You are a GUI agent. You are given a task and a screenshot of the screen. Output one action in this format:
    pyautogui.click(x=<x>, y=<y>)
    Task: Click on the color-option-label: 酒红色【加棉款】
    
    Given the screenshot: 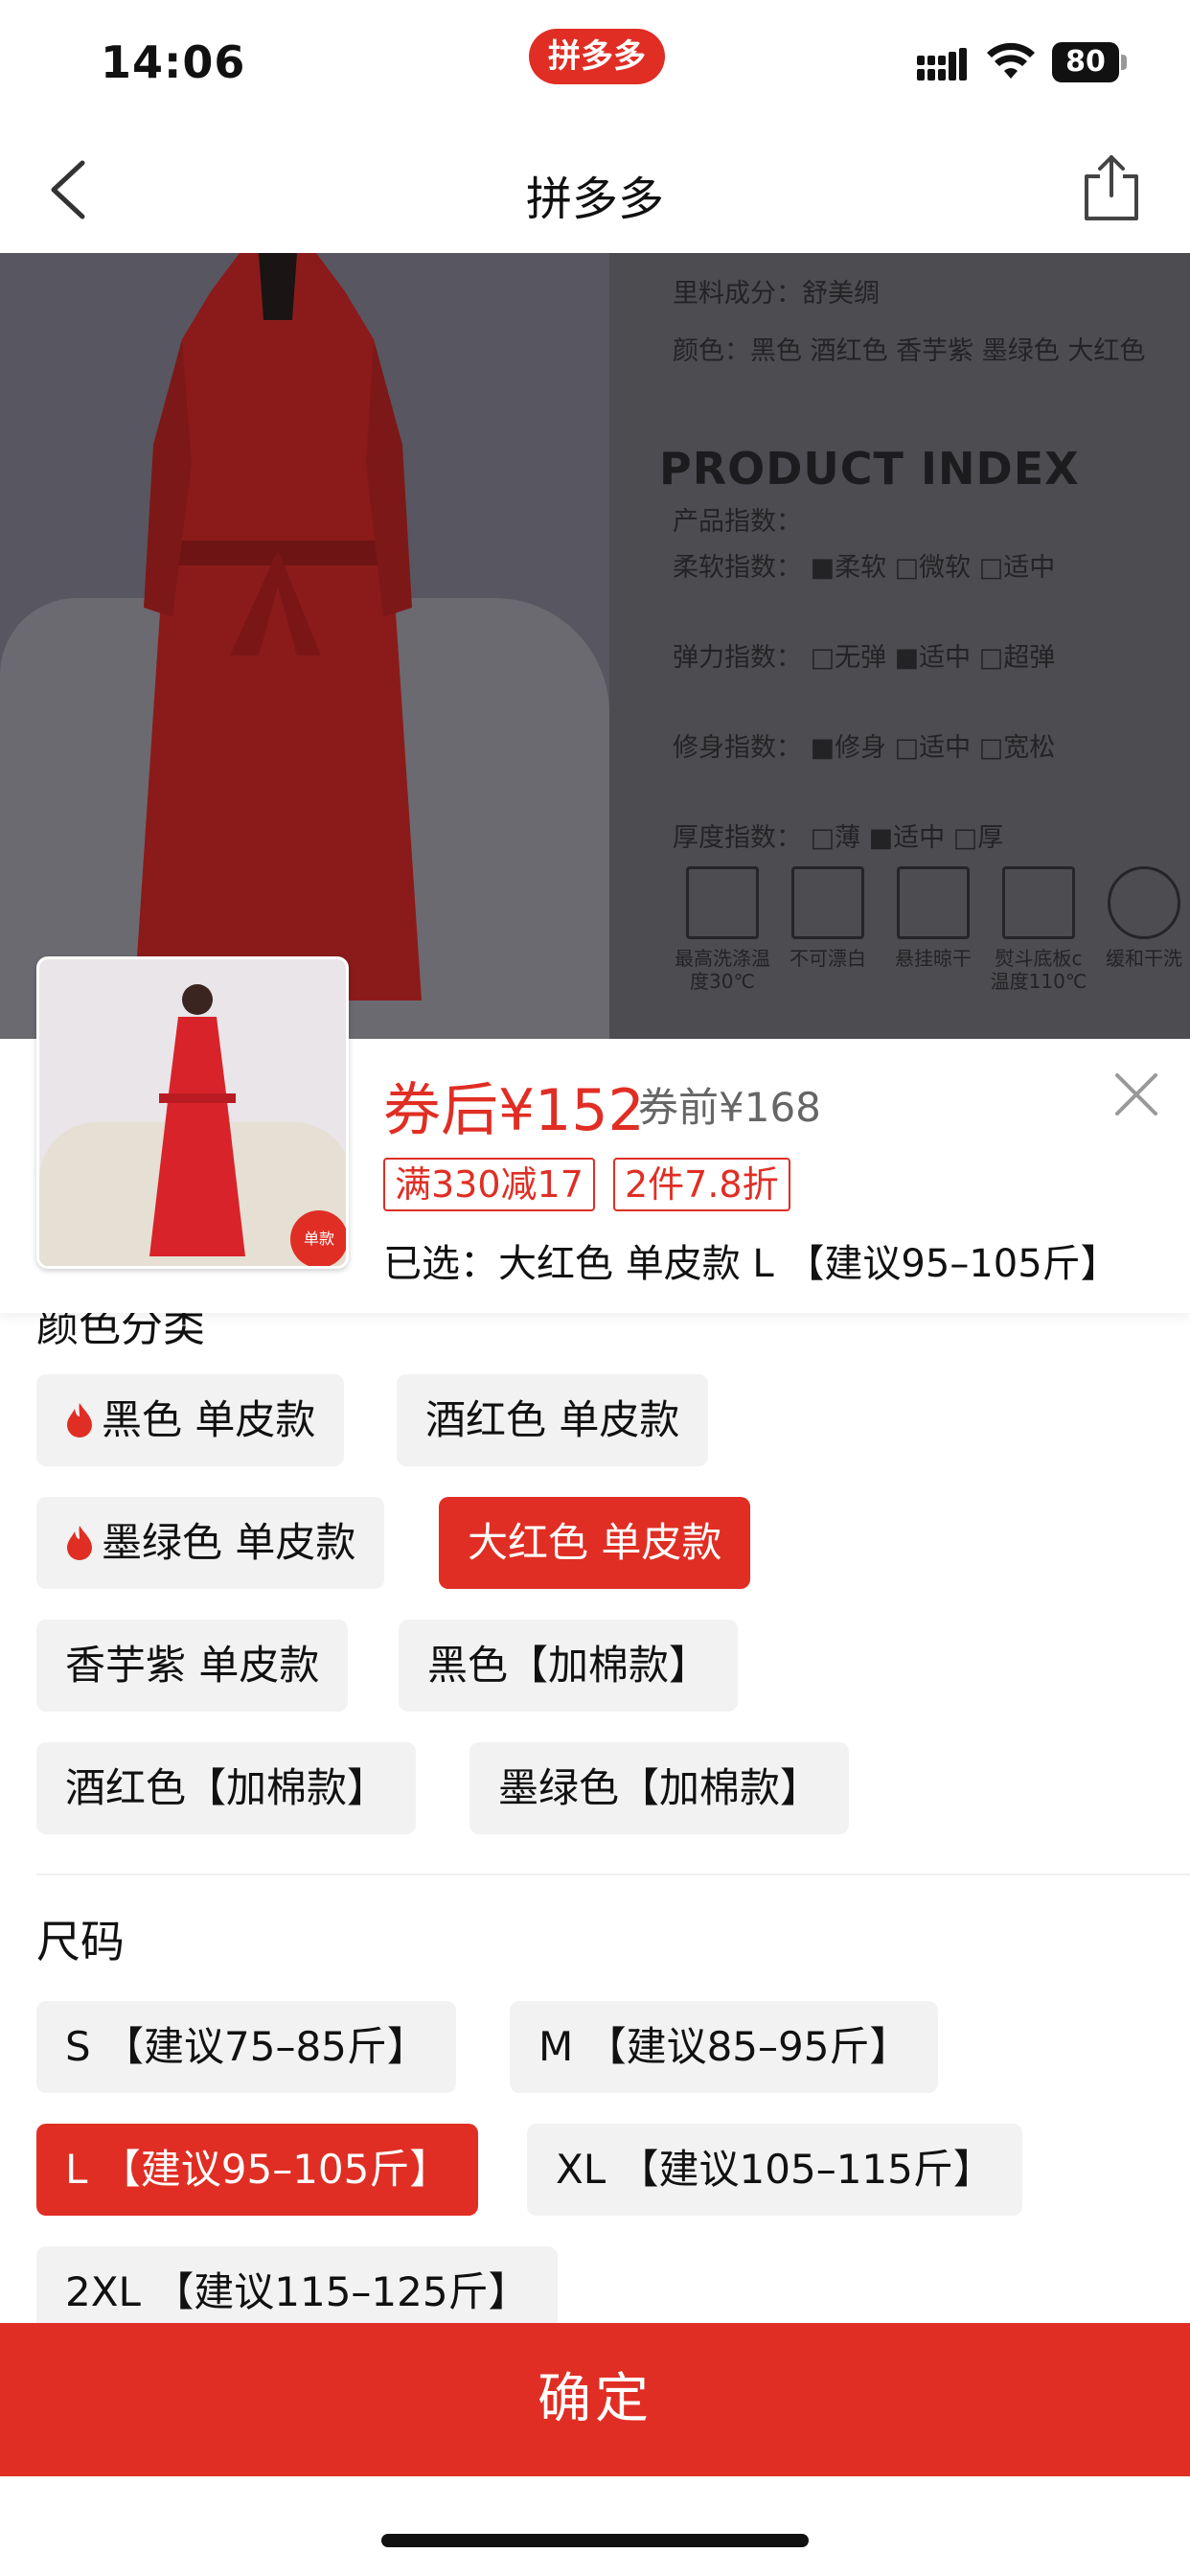 What is the action you would take?
    pyautogui.click(x=226, y=1787)
    